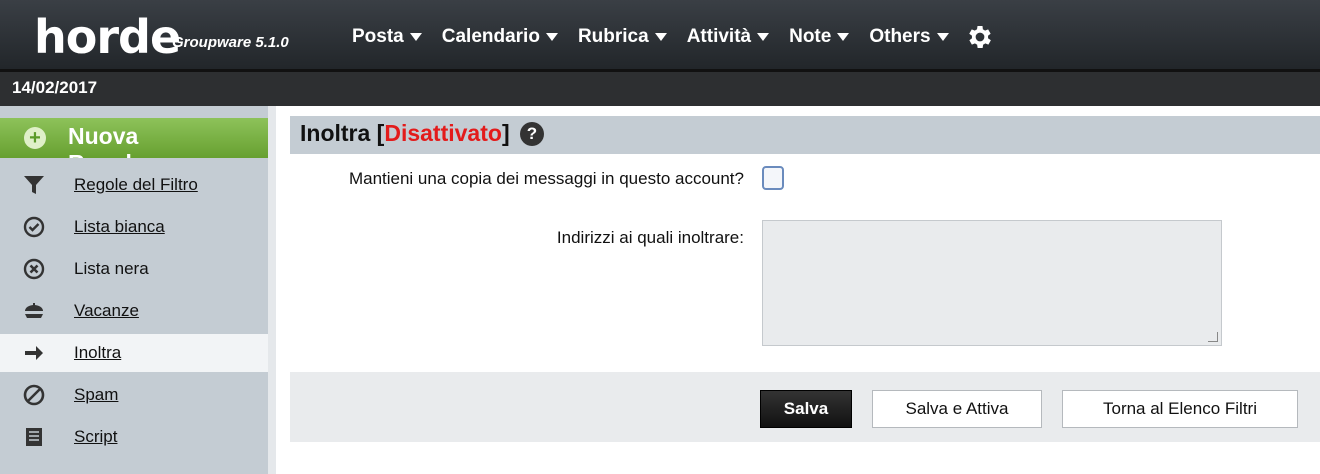 The height and width of the screenshot is (474, 1320). What do you see at coordinates (106, 154) in the screenshot?
I see `new-rule-label-line2: Regola` at bounding box center [106, 154].